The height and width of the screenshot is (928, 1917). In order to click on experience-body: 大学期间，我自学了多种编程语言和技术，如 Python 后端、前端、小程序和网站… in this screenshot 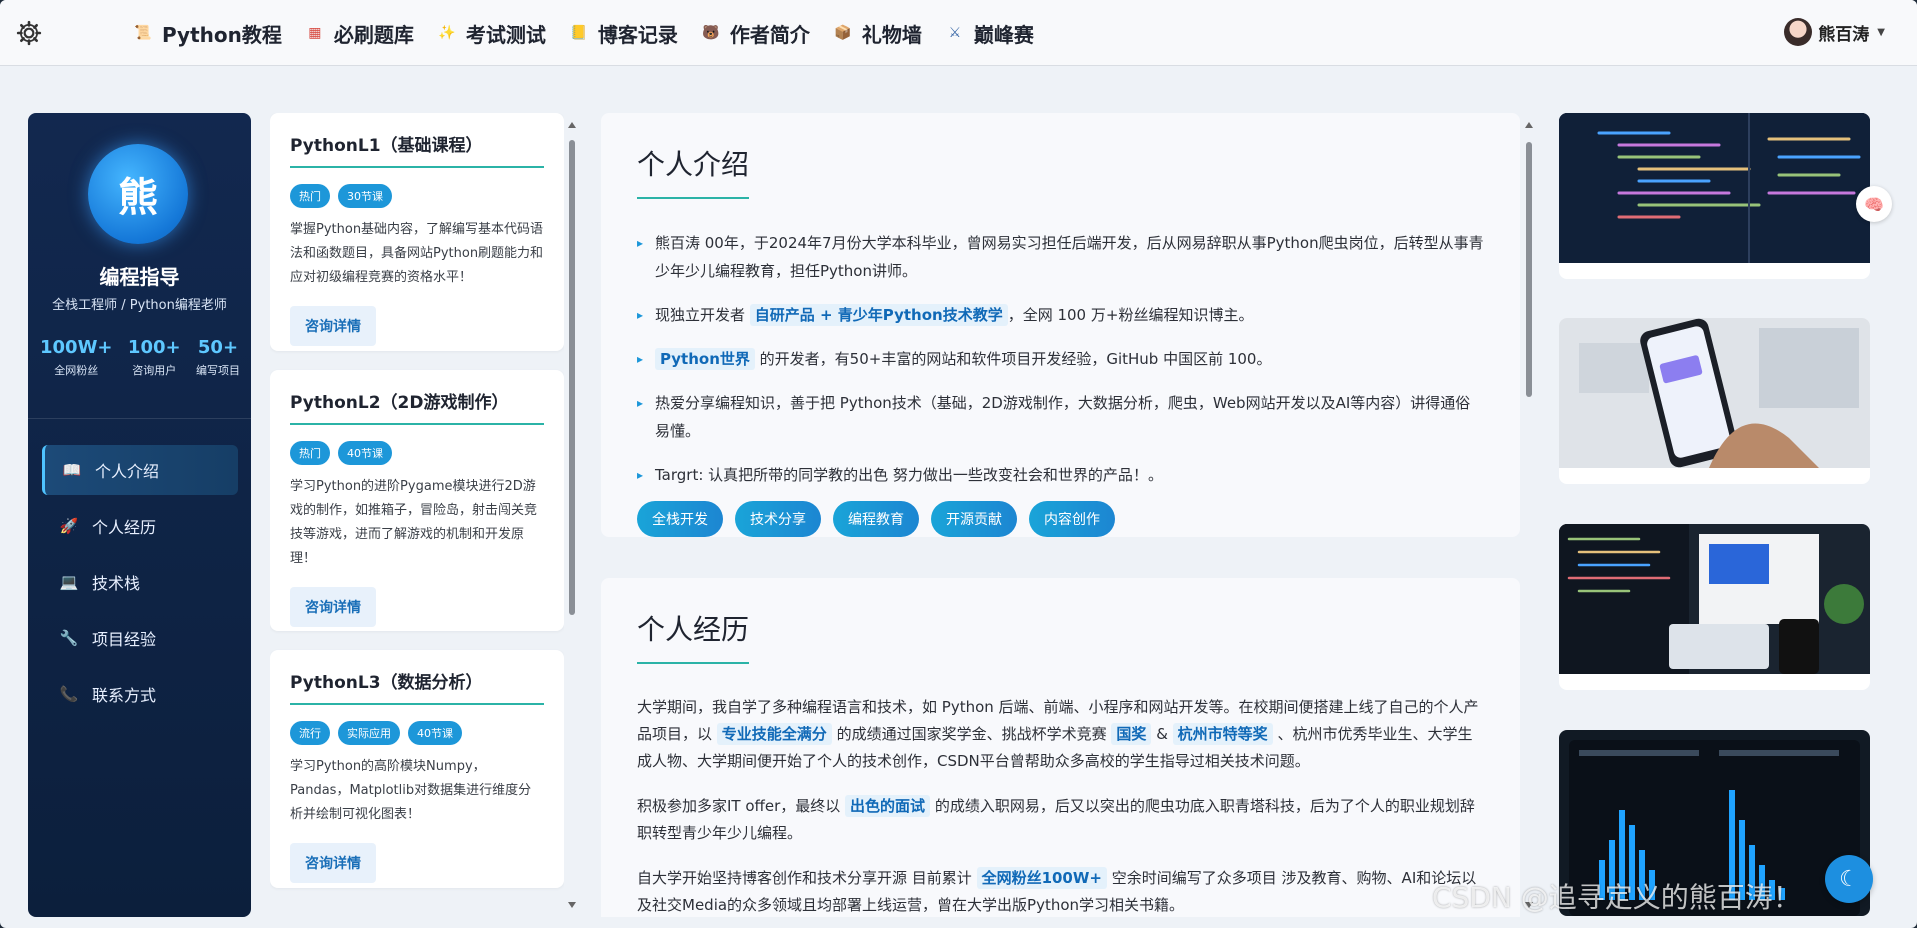, I will do `click(1060, 805)`.